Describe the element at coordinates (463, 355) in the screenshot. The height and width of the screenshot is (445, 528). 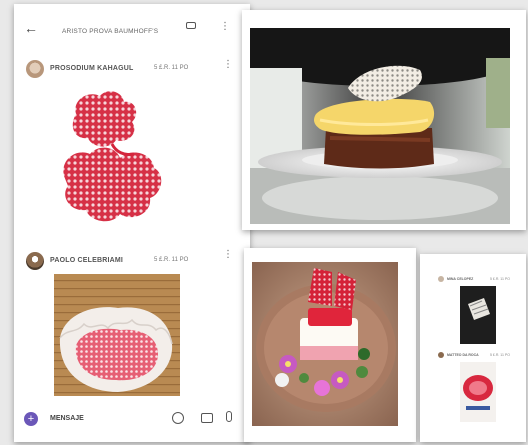
I see `sender-name: MATTEO DA ROCA` at that location.